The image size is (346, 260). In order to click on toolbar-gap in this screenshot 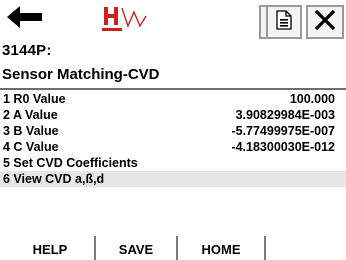, I will do `click(303, 22)`.